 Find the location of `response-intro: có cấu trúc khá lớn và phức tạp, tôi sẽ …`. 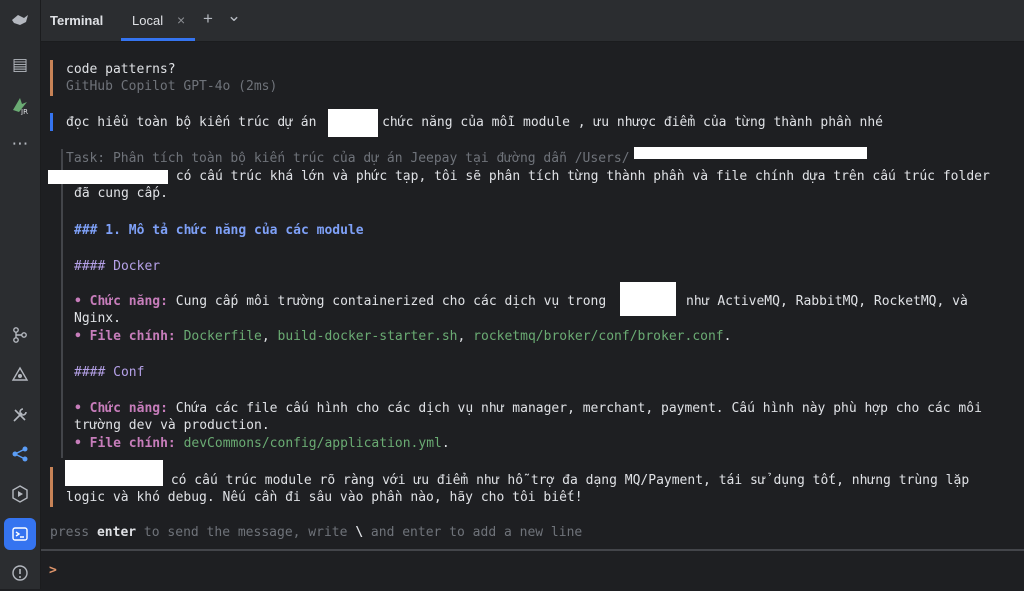

response-intro: có cấu trúc khá lớn và phức tạp, tôi sẽ … is located at coordinates (579, 176).